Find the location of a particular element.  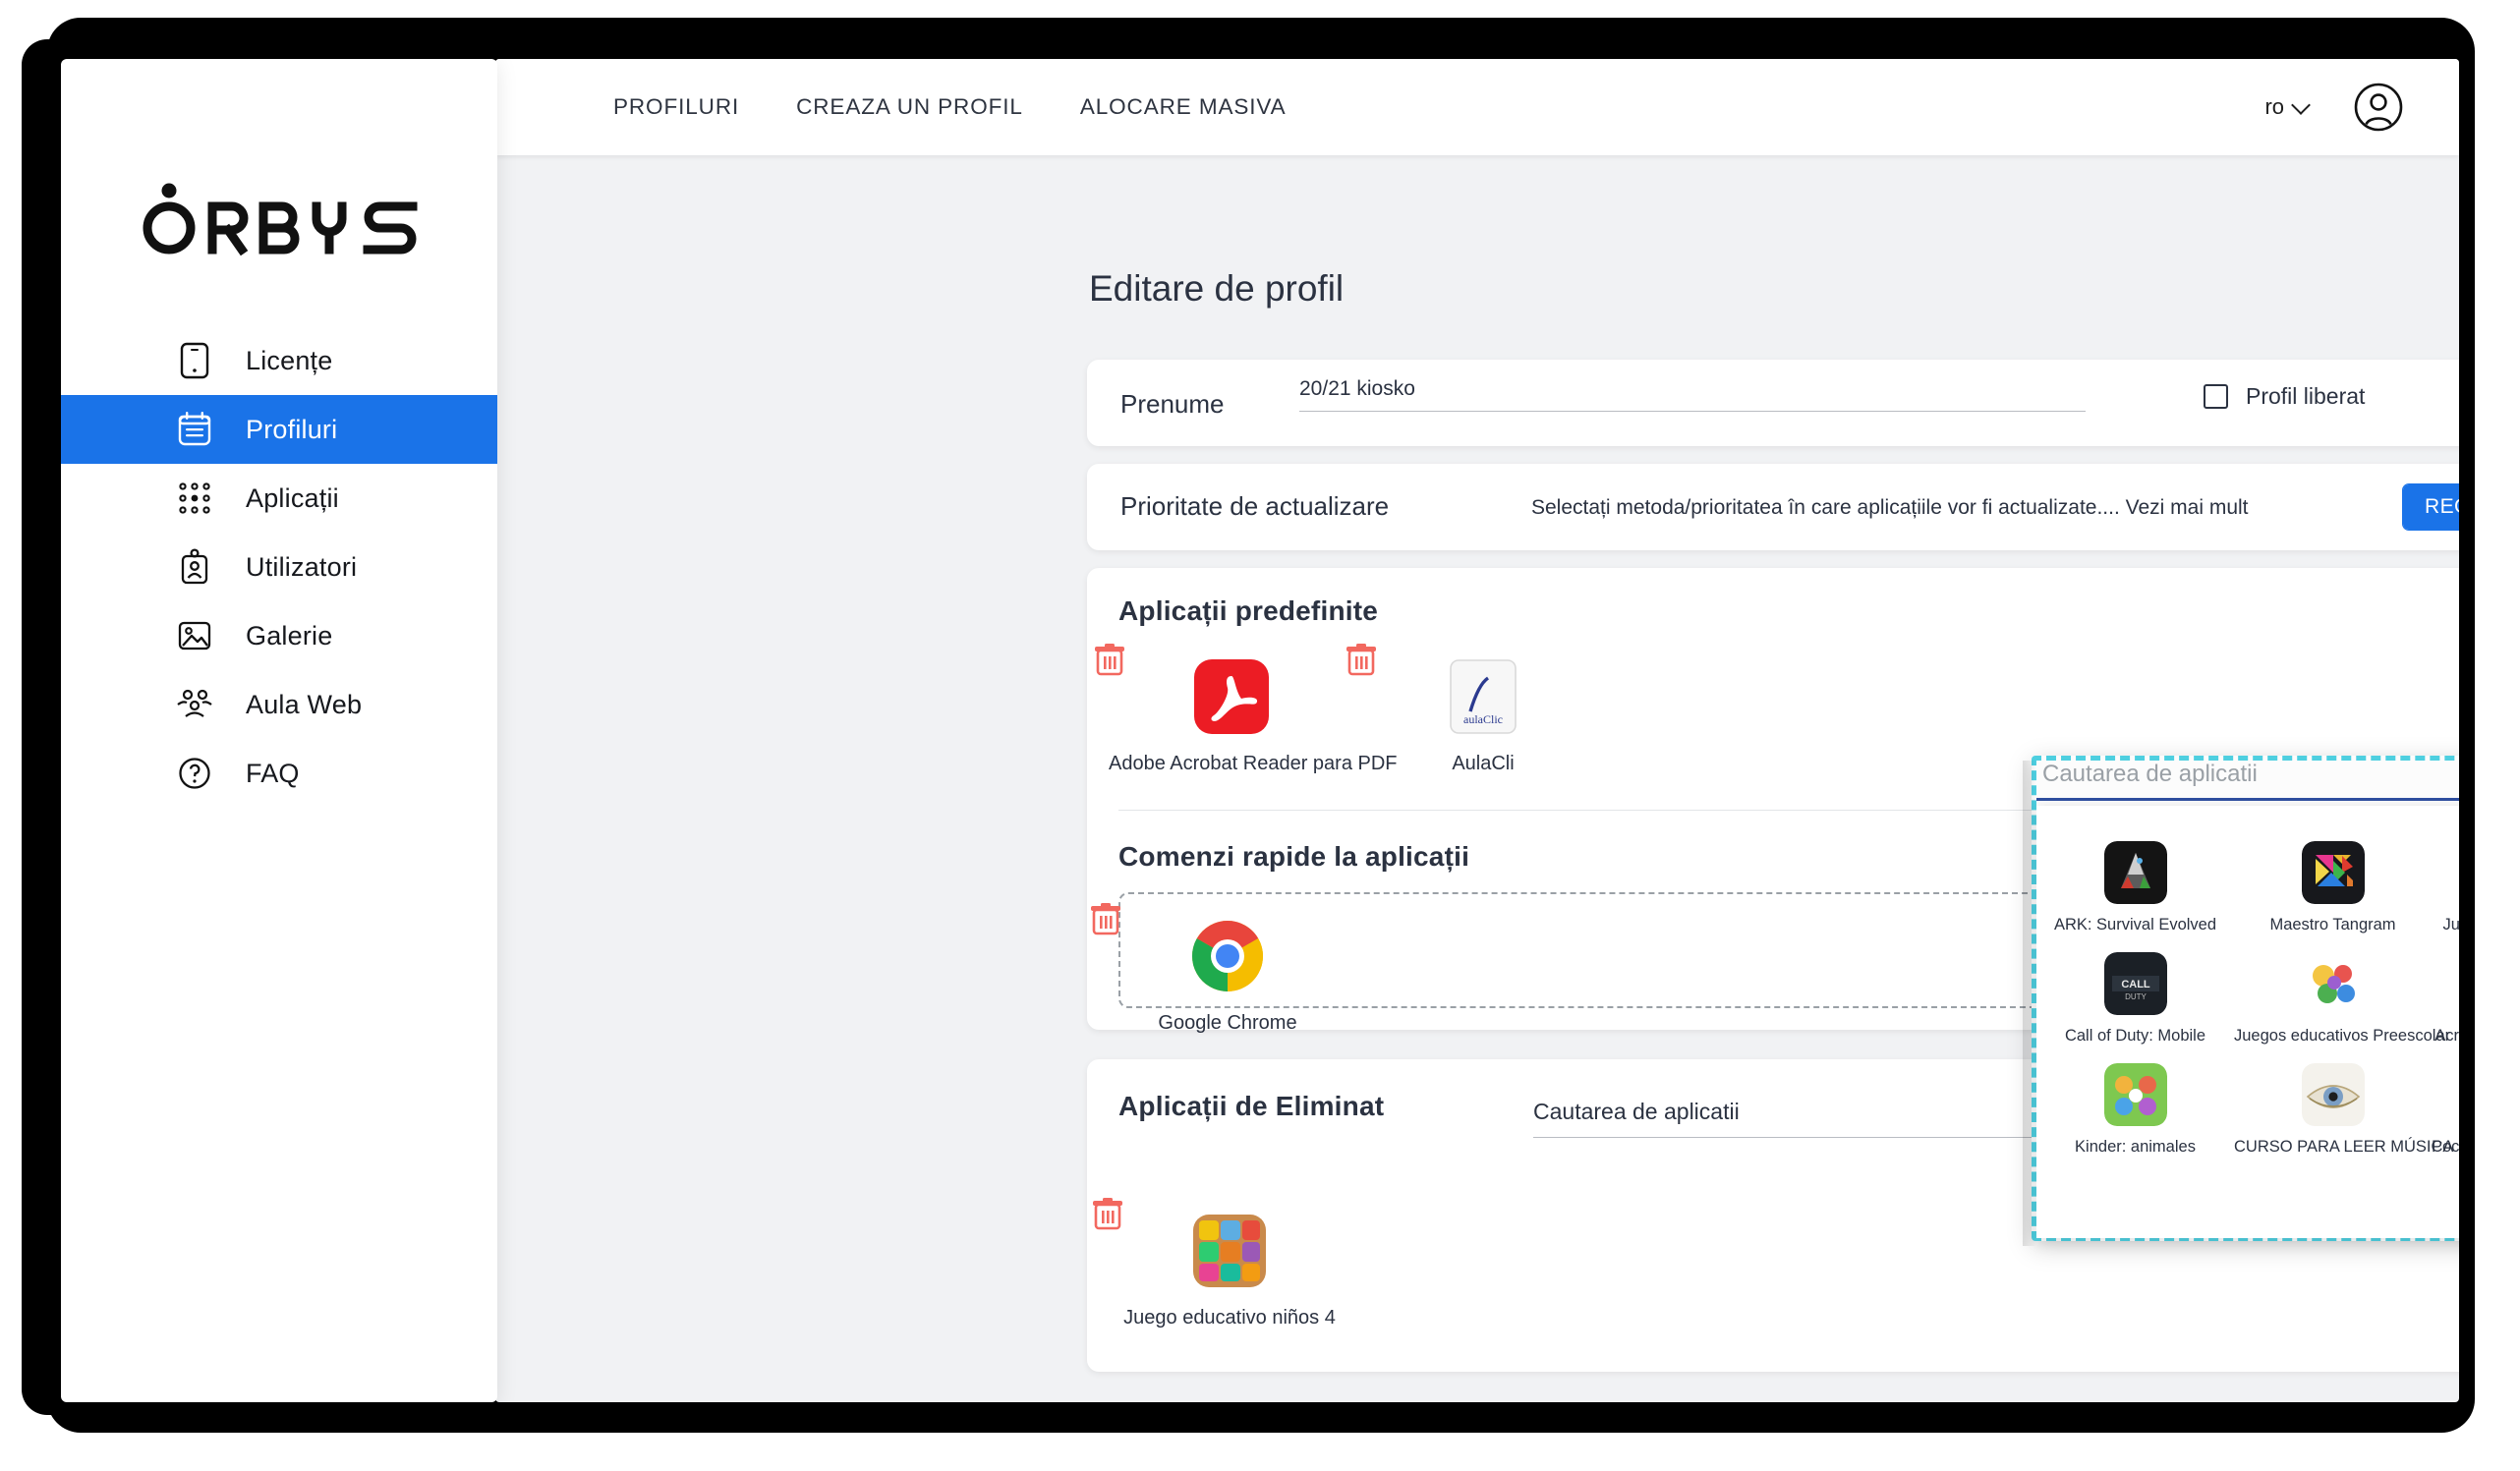

svg-text: DUTY is located at coordinates (2136, 996).